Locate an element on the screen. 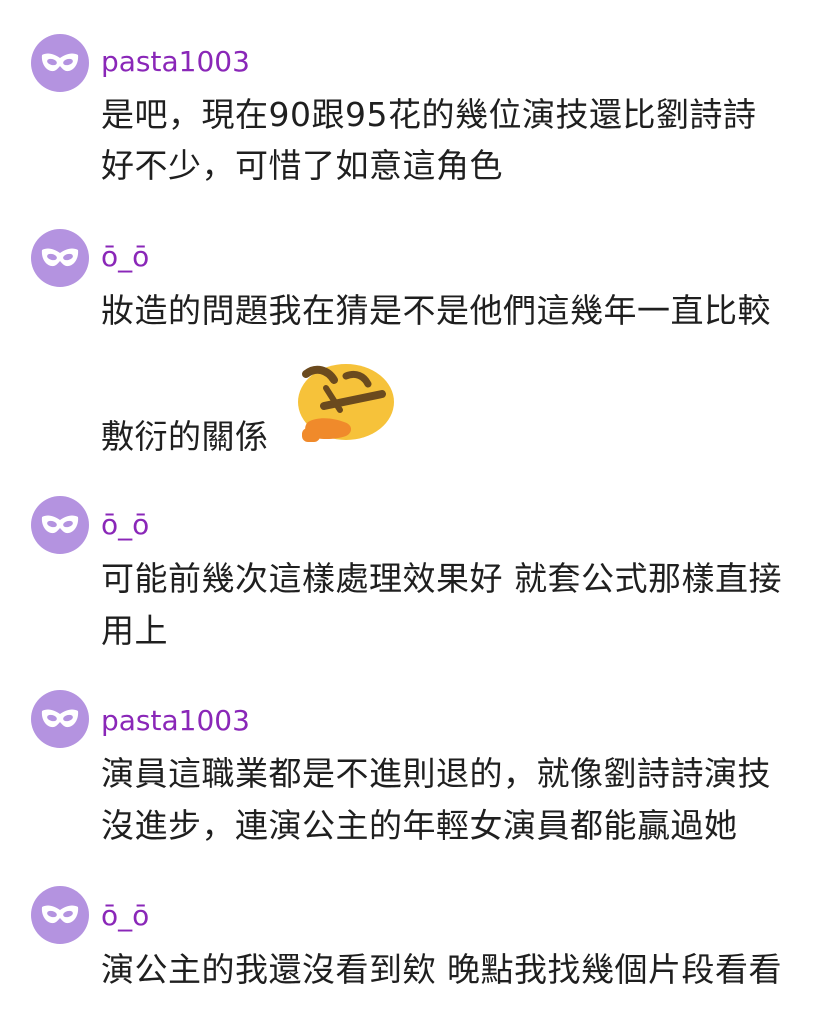 The height and width of the screenshot is (1024, 835). comment-text-line: 演員這職業都是不進則退的，就像劉詩詩演技 is located at coordinates (436, 773).